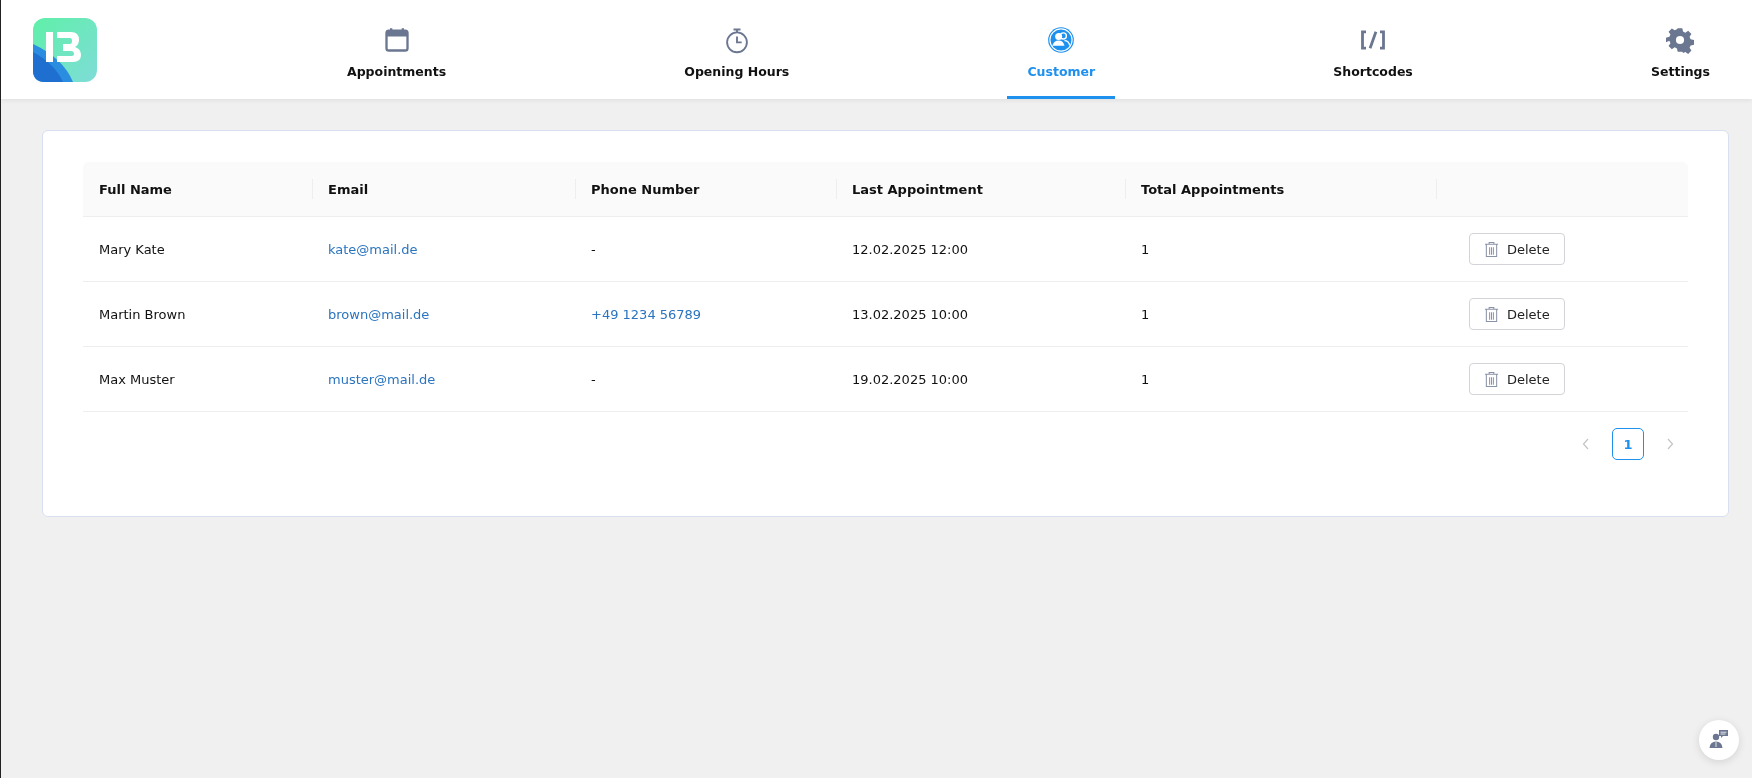  Describe the element at coordinates (1213, 189) in the screenshot. I see `column-header: Total Appointments` at that location.